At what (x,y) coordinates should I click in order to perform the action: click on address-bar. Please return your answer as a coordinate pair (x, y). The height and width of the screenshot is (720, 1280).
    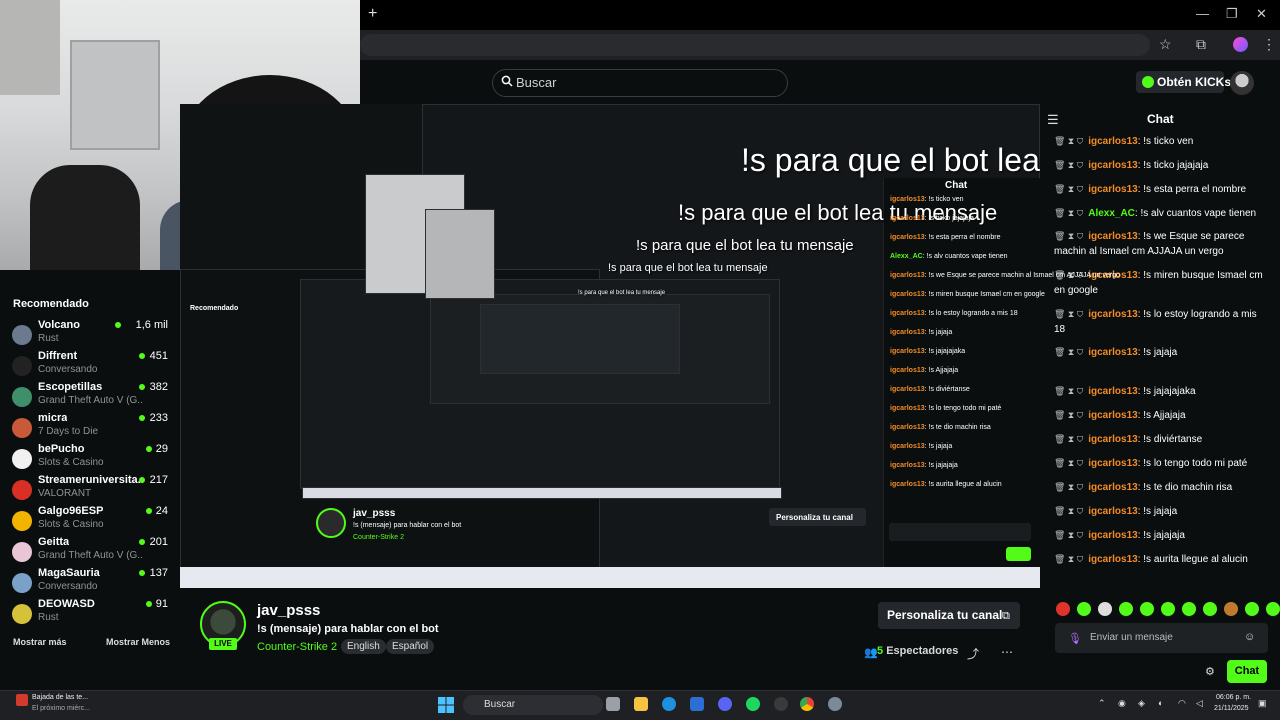
    Looking at the image, I should click on (755, 45).